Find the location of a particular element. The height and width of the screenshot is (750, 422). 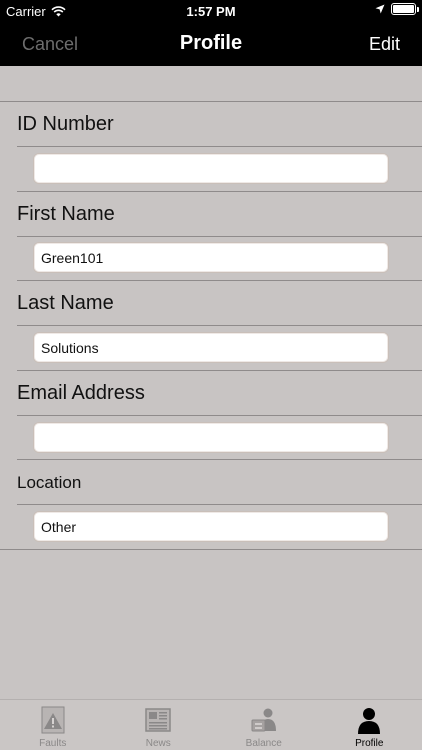

status-time: 1:57 PM is located at coordinates (211, 11).